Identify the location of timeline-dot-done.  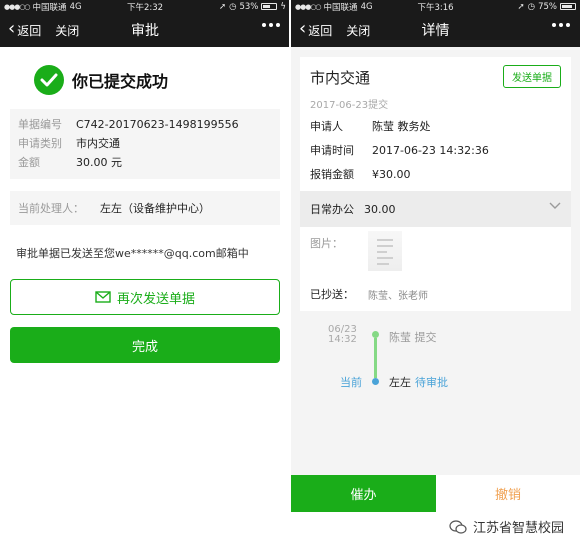
(375, 334).